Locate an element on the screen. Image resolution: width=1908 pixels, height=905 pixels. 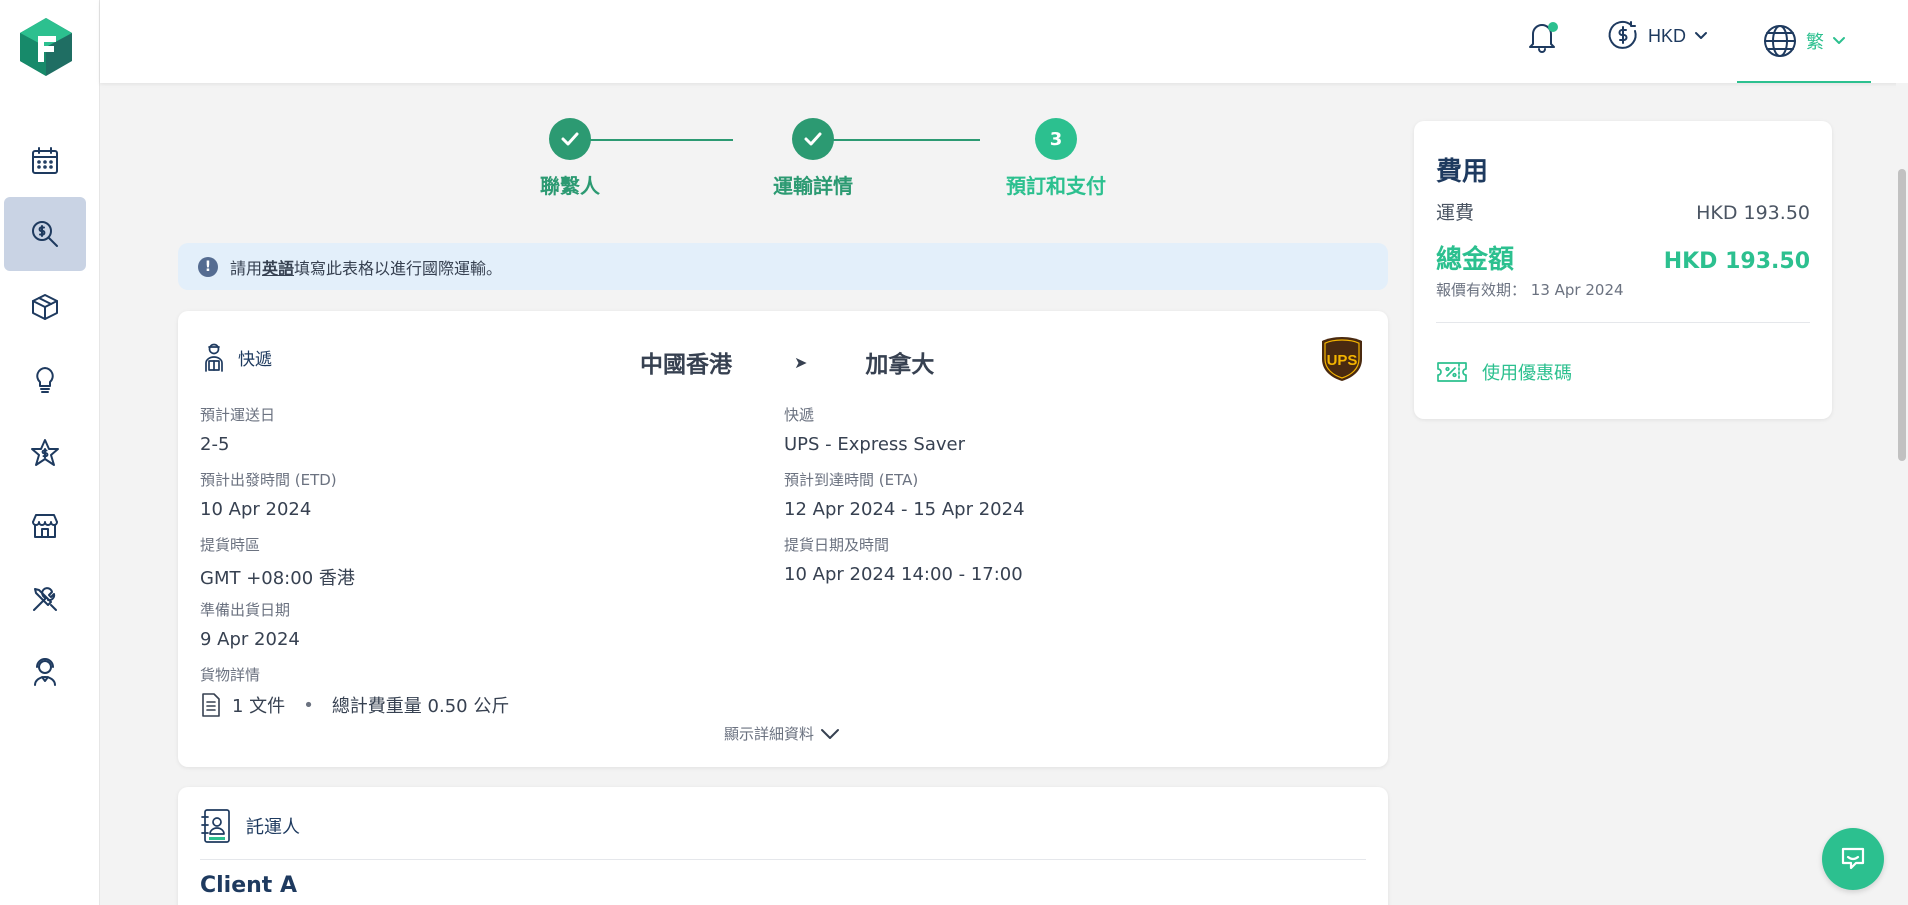
step-booking-payment: 3 預訂和支付 is located at coordinates (1056, 158).